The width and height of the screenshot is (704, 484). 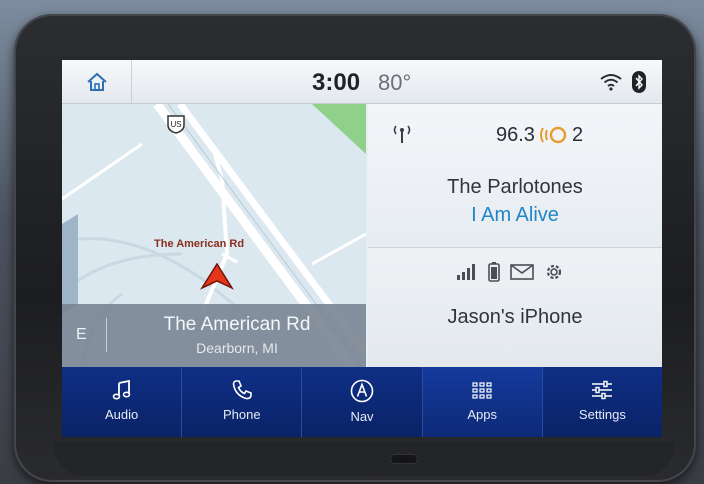 I want to click on nav-audio-label: Audio, so click(x=121, y=414).